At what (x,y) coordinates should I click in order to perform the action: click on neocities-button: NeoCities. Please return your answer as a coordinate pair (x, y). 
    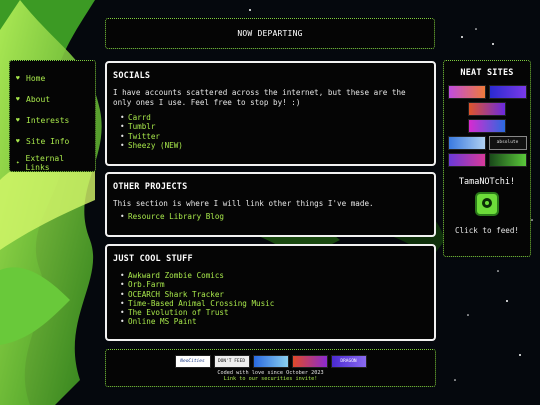
    Looking at the image, I should click on (192, 361).